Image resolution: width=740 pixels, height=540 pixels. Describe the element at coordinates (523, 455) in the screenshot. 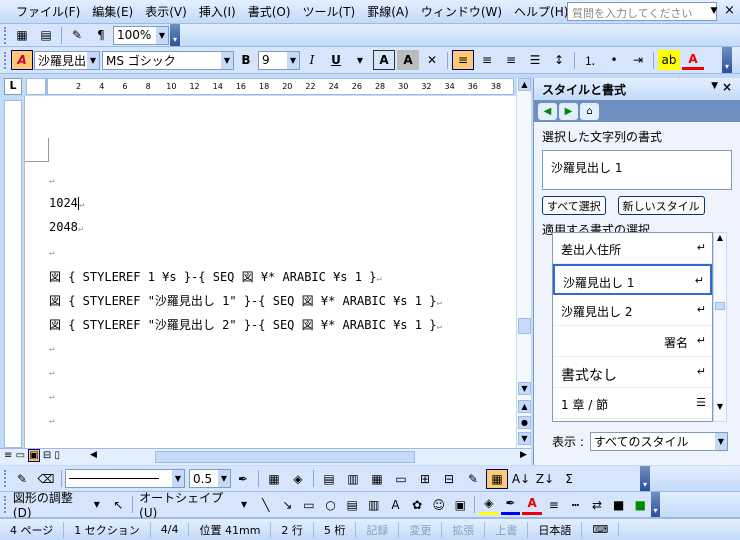

I see `scroll-right-icon: ▶` at that location.